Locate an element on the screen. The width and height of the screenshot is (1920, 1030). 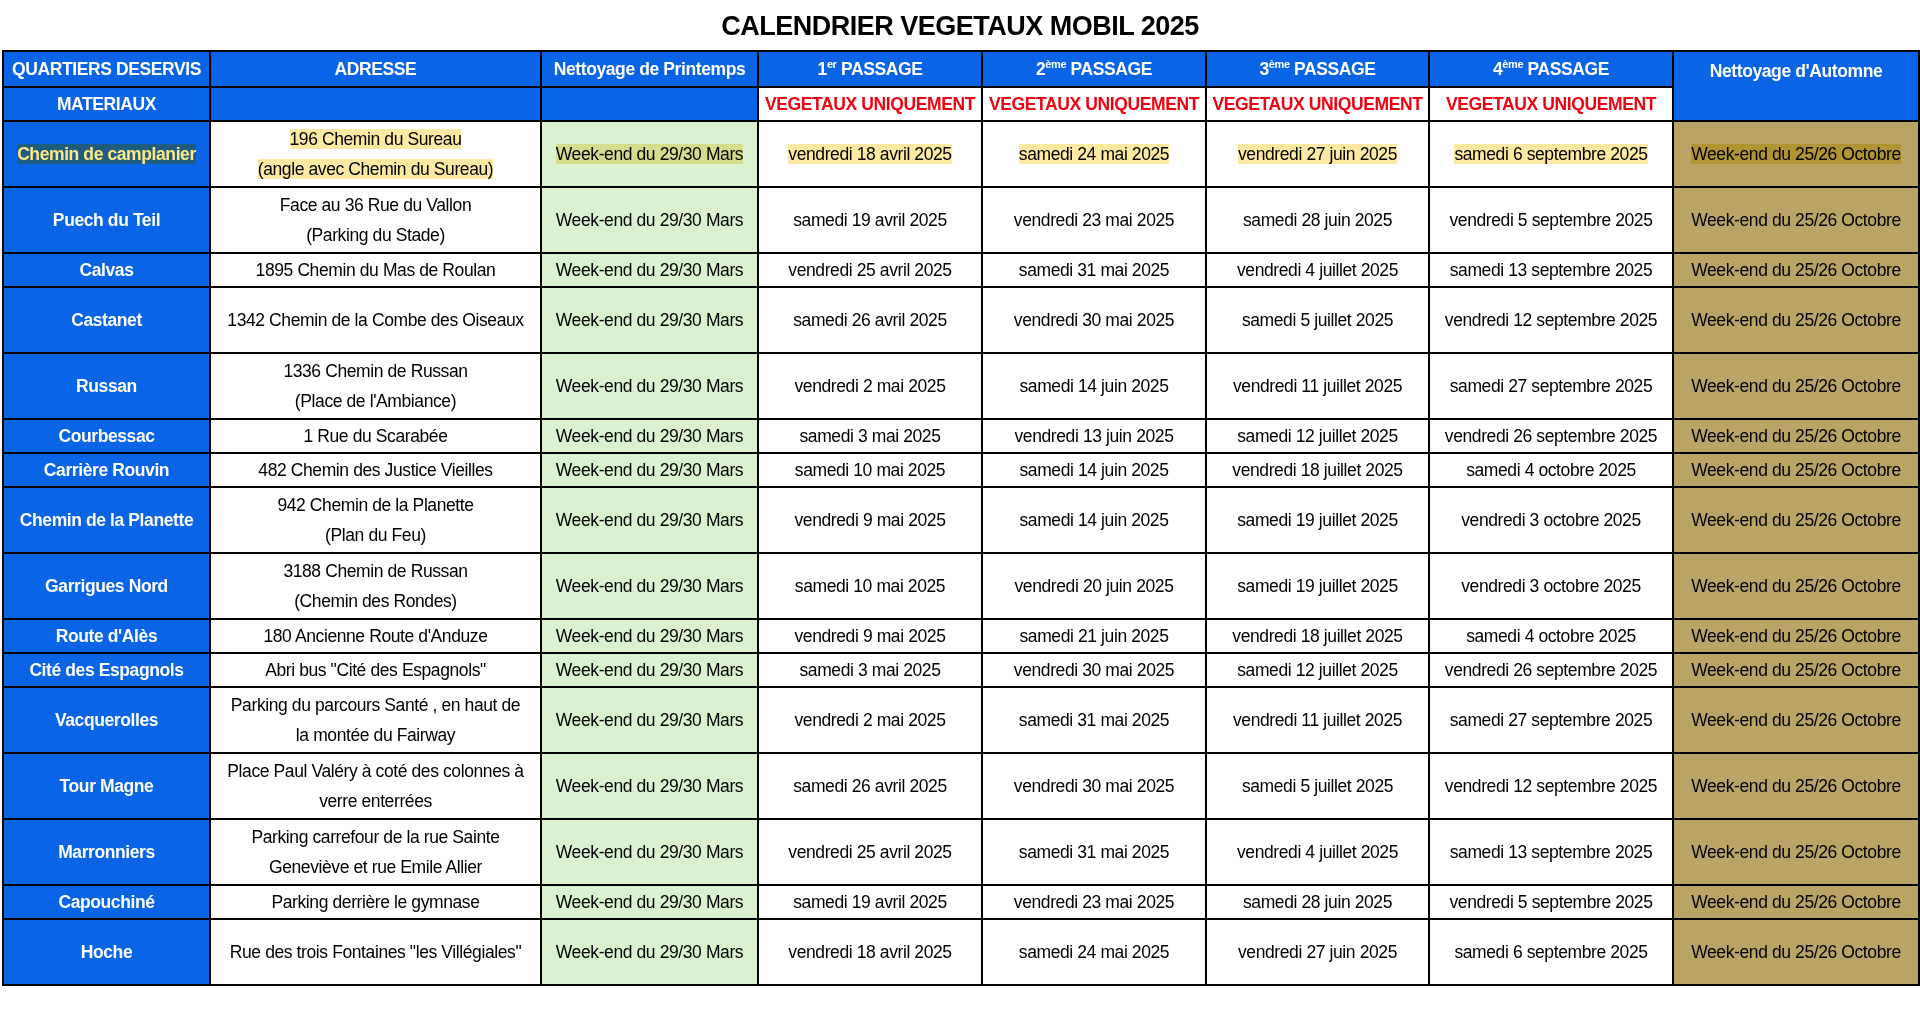
date-cell: samedi 27 septembre 2025 is located at coordinates (1551, 720).